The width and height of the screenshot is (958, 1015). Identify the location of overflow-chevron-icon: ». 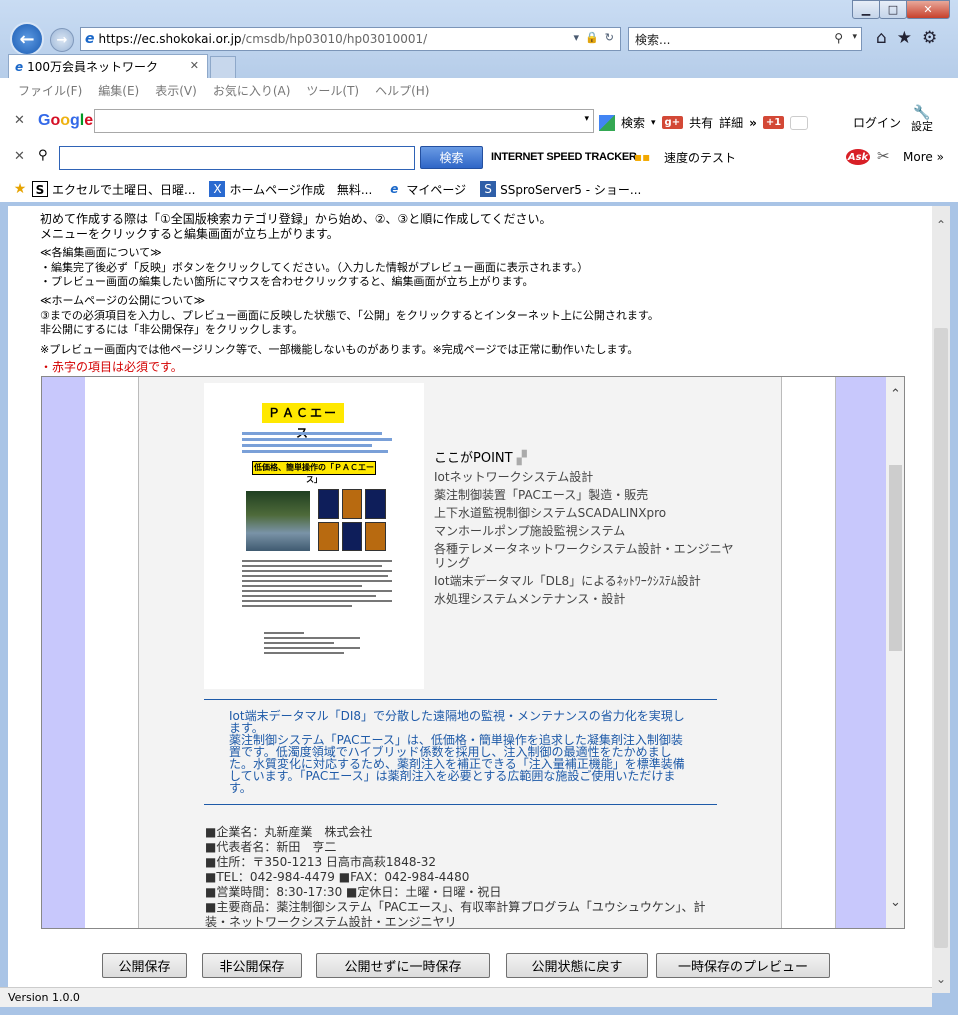
(753, 123).